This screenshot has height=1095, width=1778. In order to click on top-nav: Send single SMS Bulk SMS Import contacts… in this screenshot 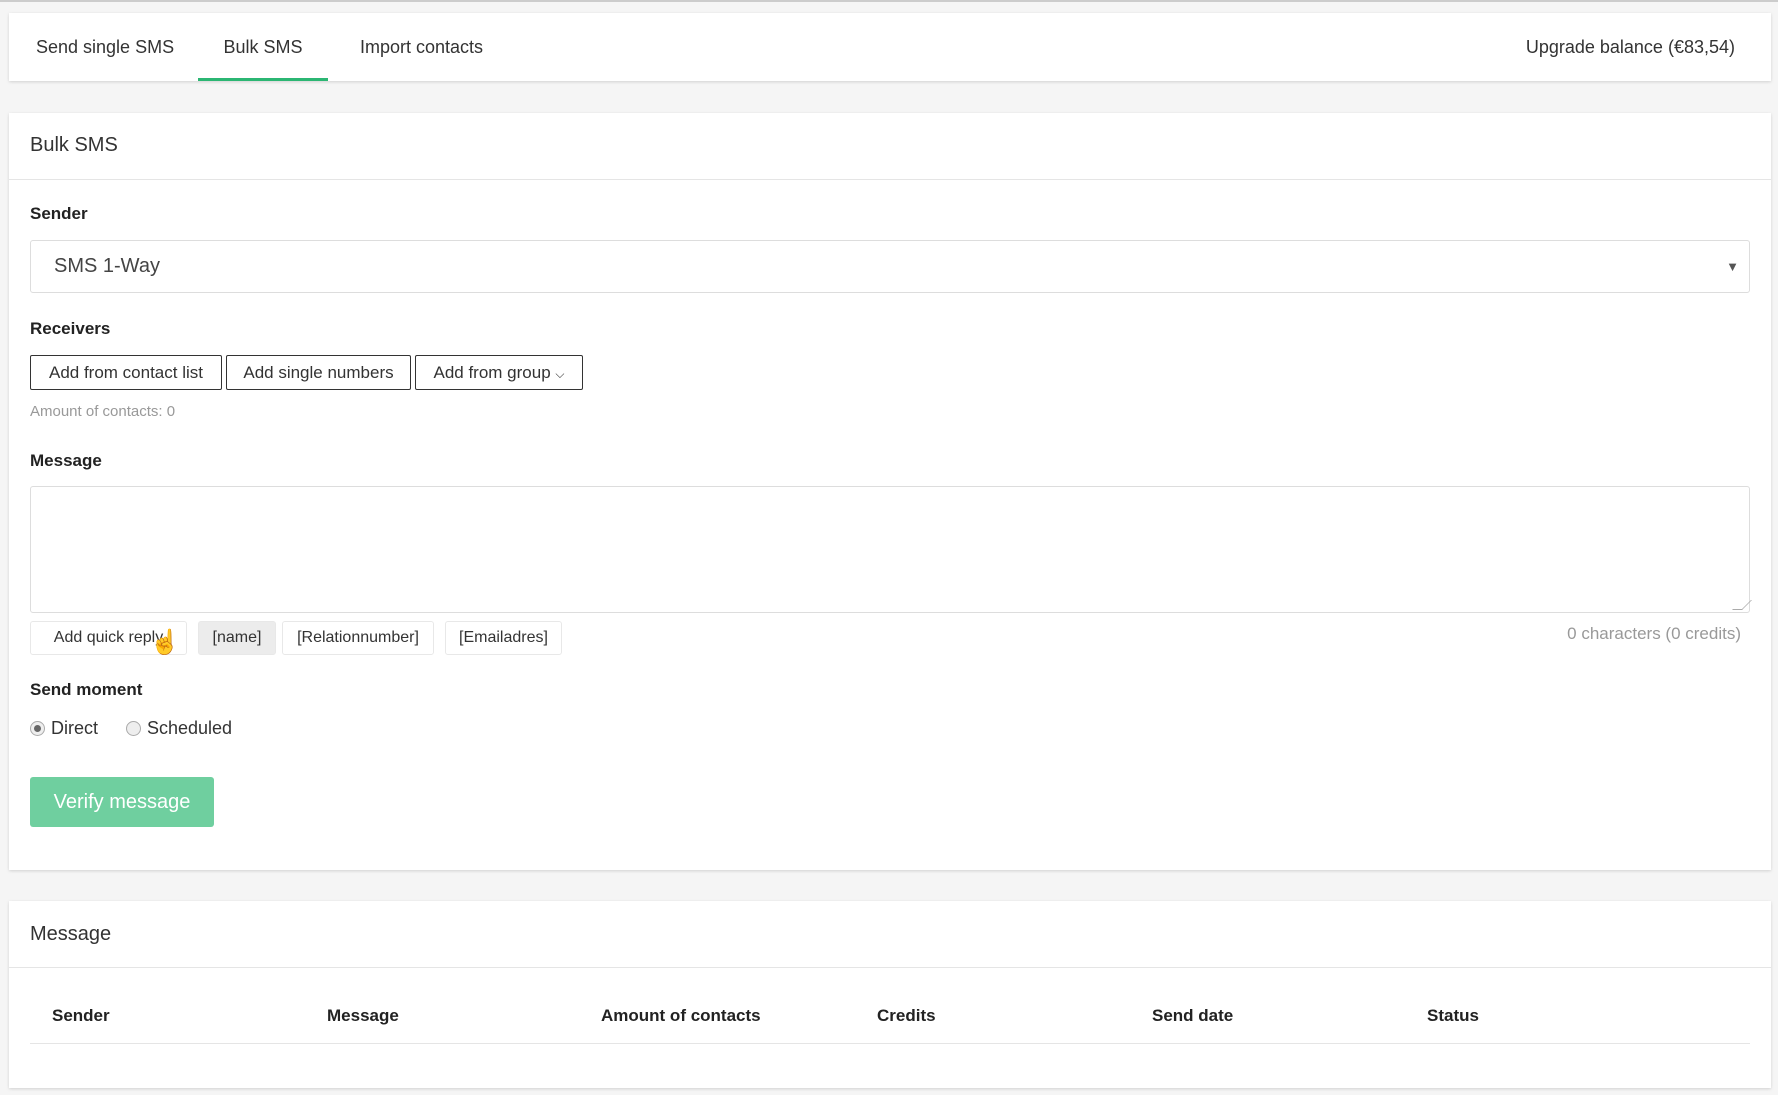, I will do `click(890, 47)`.